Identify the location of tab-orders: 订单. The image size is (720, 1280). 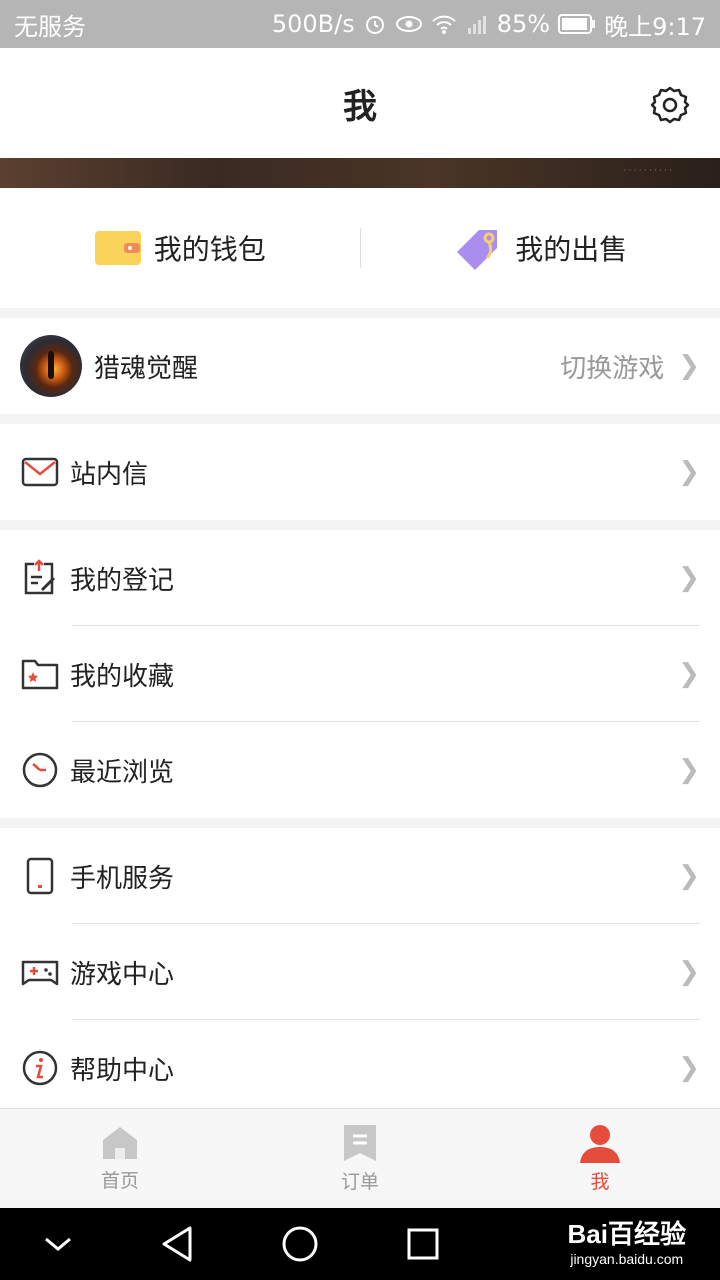
(360, 1158).